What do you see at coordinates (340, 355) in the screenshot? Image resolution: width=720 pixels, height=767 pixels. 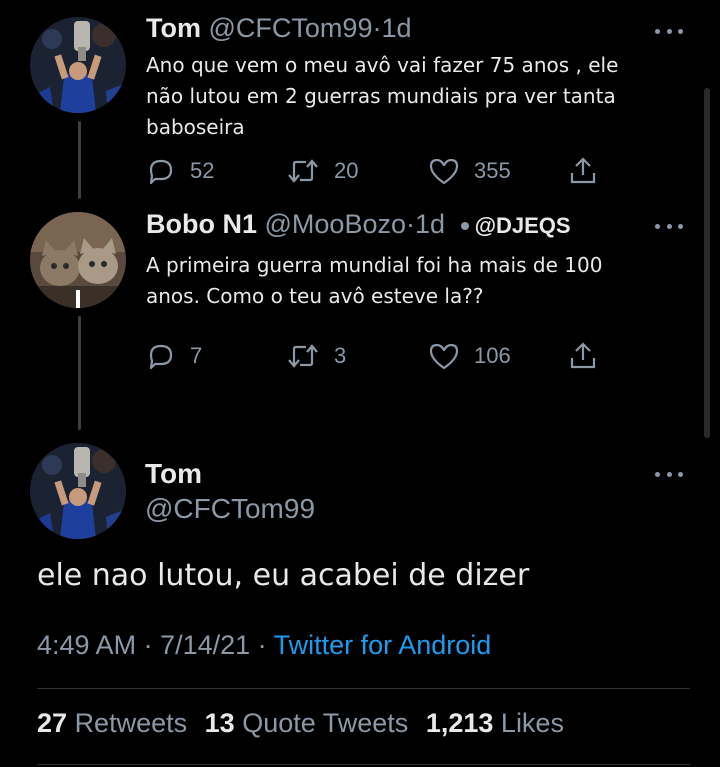 I see `retweet-count: 3` at bounding box center [340, 355].